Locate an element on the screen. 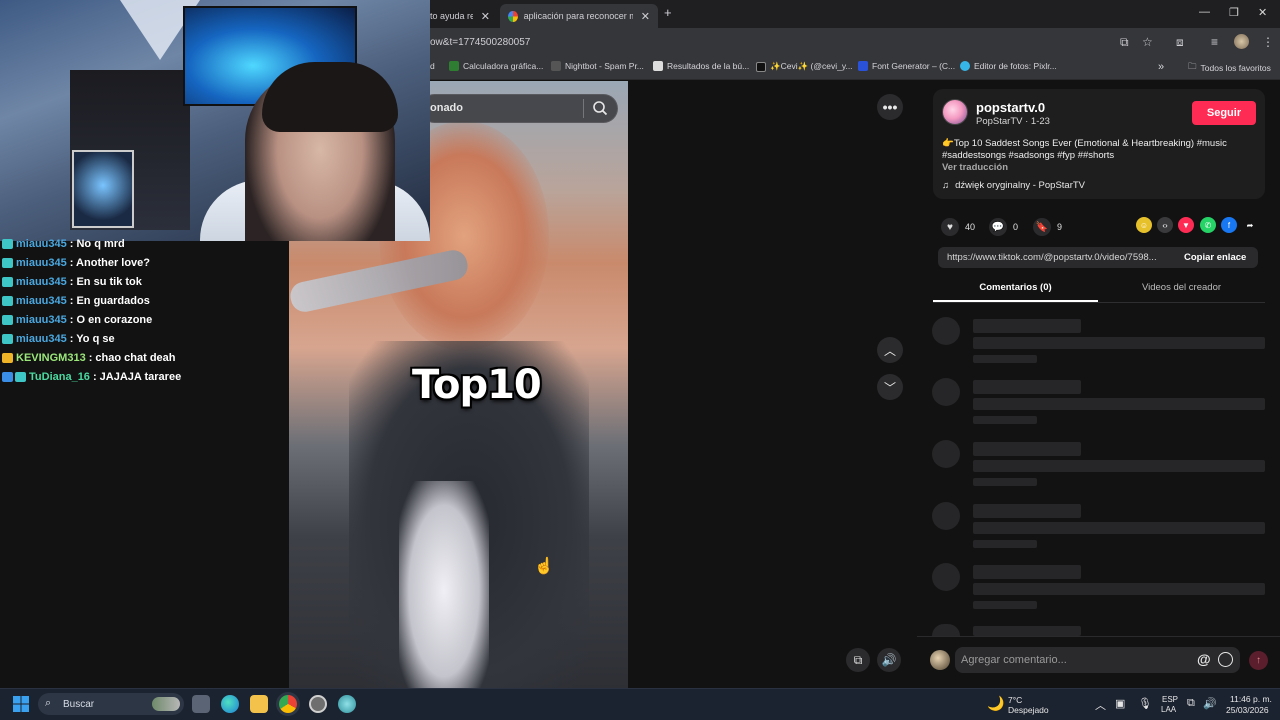  bookmark-star-icon: ☆ is located at coordinates (1147, 42).